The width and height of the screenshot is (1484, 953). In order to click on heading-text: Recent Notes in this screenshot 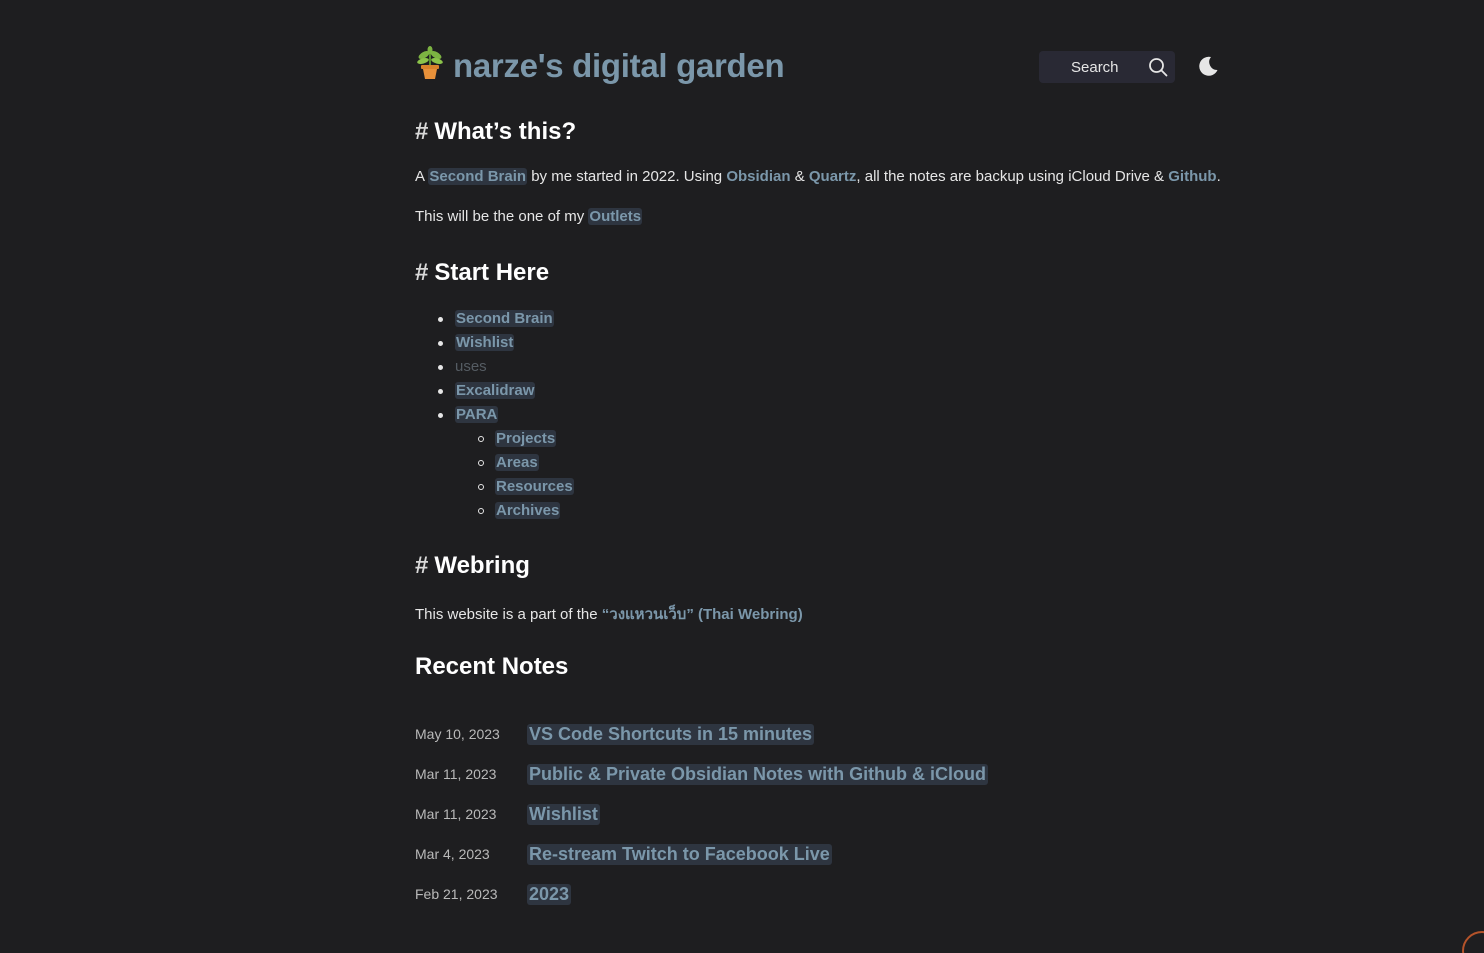, I will do `click(492, 666)`.